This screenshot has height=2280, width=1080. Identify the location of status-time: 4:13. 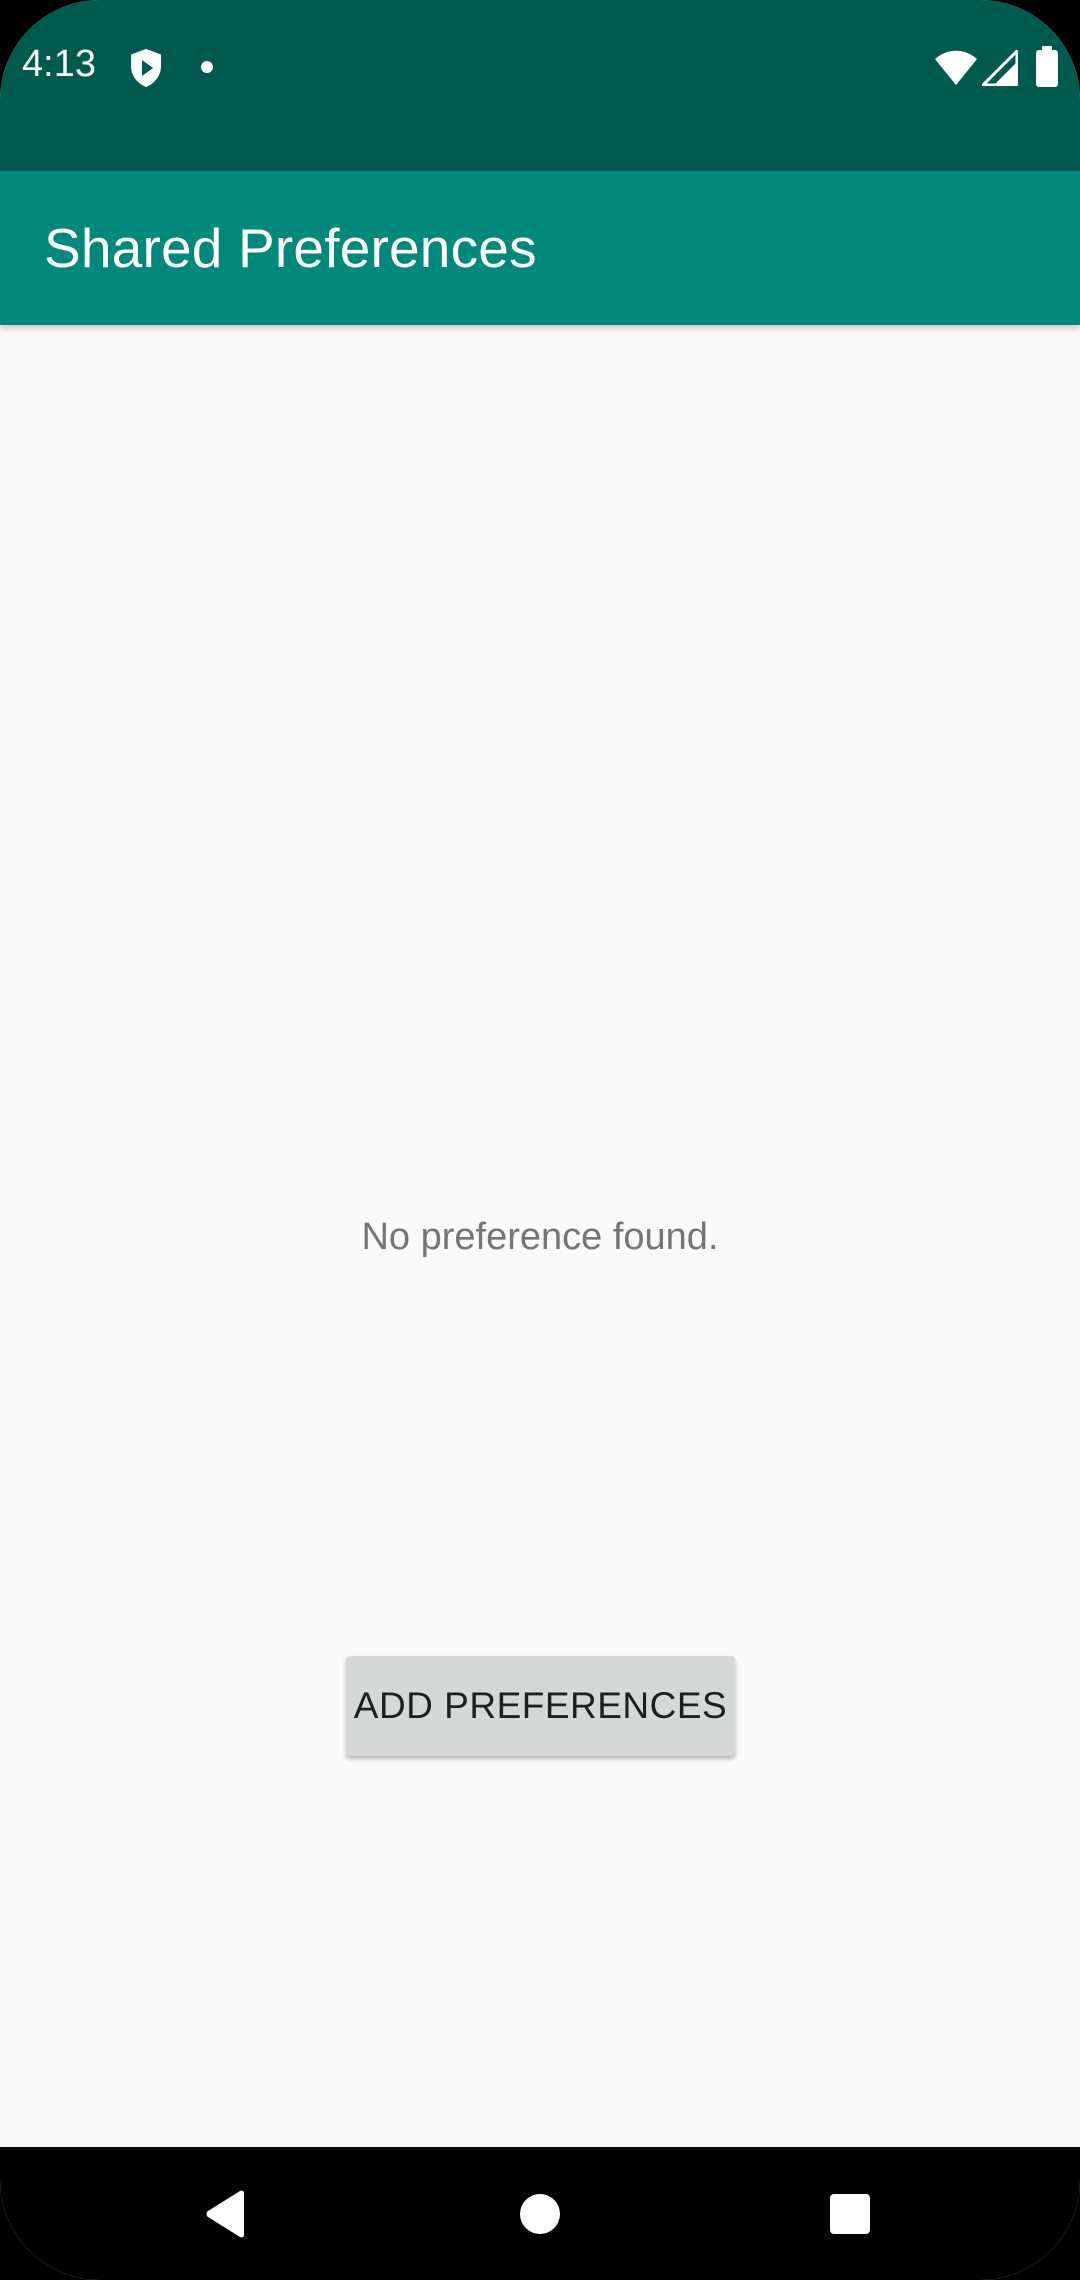
(59, 64).